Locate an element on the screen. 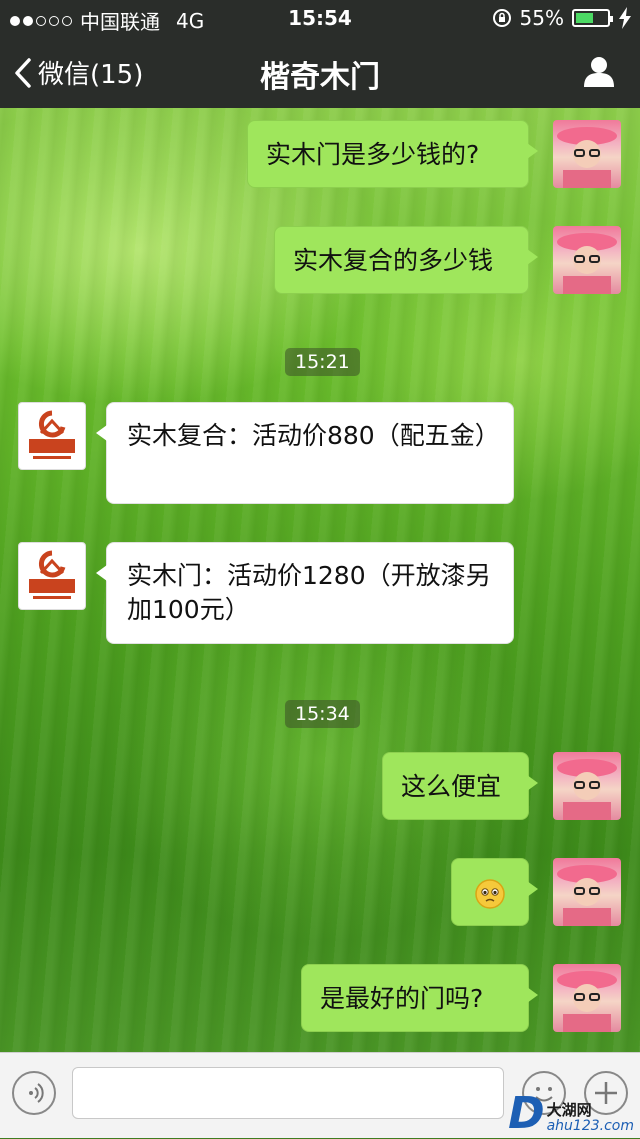 Image resolution: width=640 pixels, height=1139 pixels. incoming-message: 实木门：活动价1280（开放漆另加100元） is located at coordinates (305, 593).